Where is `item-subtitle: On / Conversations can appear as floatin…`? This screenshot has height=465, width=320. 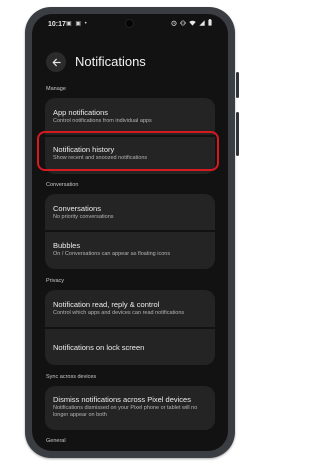
item-subtitle: On / Conversations can appear as floatin… is located at coordinates (112, 254).